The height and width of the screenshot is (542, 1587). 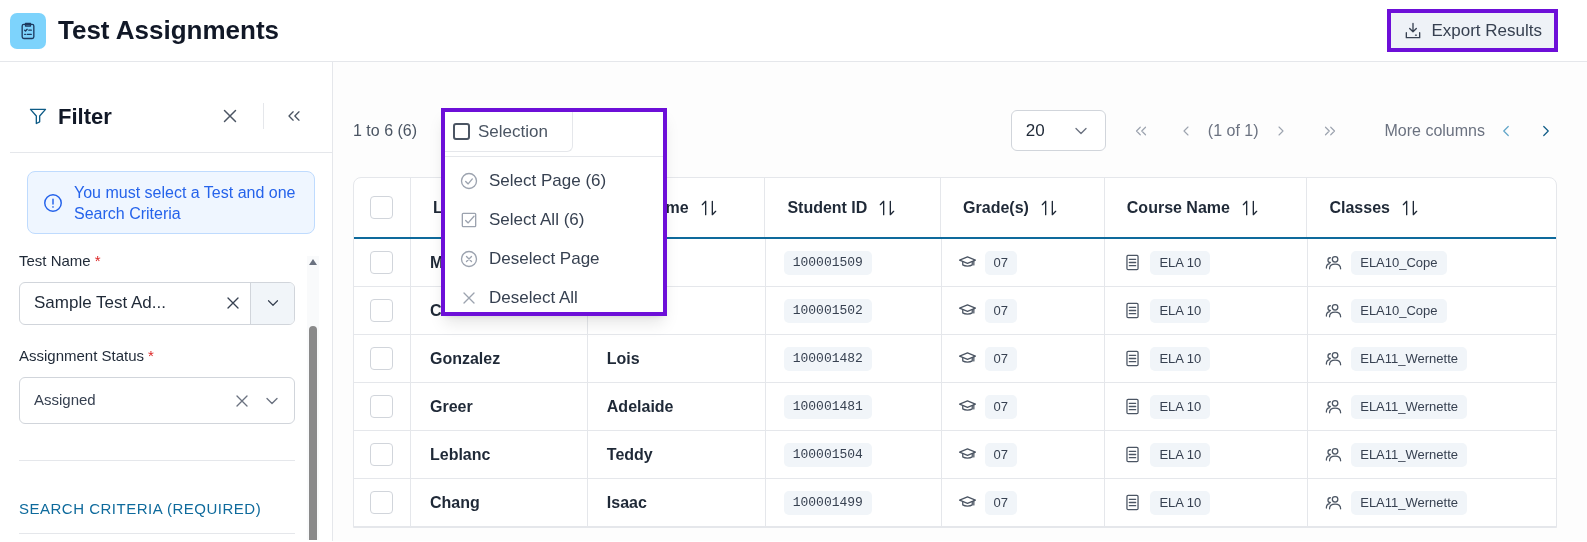 I want to click on table-cell-text: Isaac, so click(x=626, y=502).